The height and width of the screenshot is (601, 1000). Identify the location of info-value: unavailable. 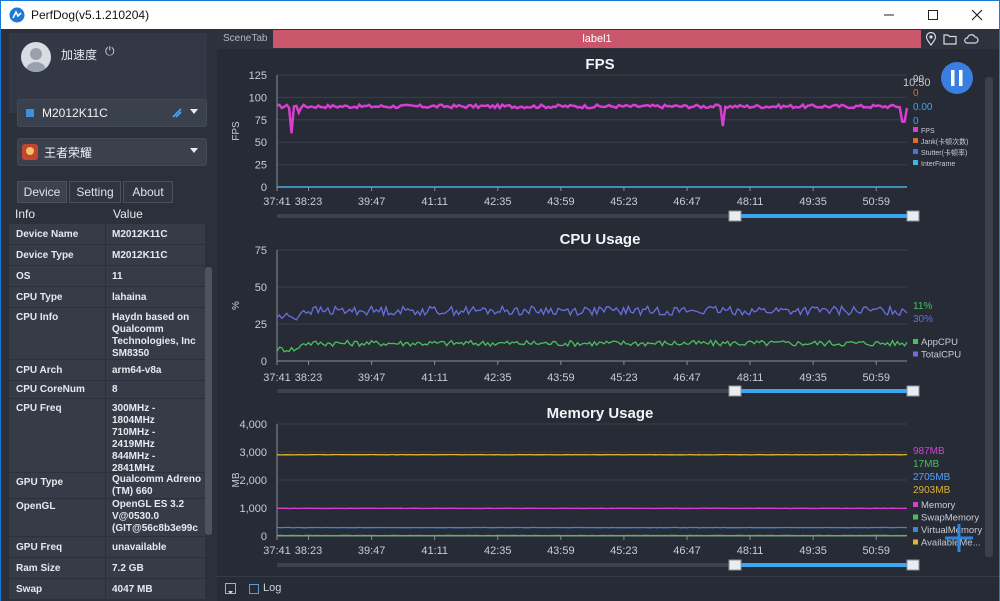
(155, 547).